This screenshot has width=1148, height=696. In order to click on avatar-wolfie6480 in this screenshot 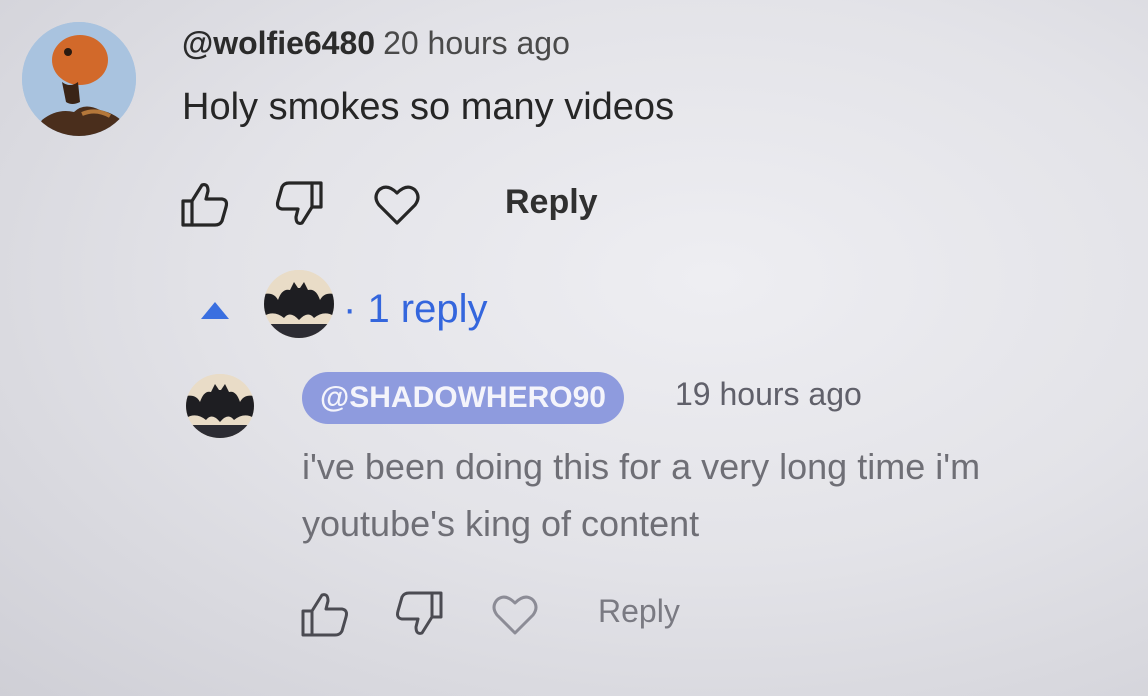, I will do `click(79, 79)`.